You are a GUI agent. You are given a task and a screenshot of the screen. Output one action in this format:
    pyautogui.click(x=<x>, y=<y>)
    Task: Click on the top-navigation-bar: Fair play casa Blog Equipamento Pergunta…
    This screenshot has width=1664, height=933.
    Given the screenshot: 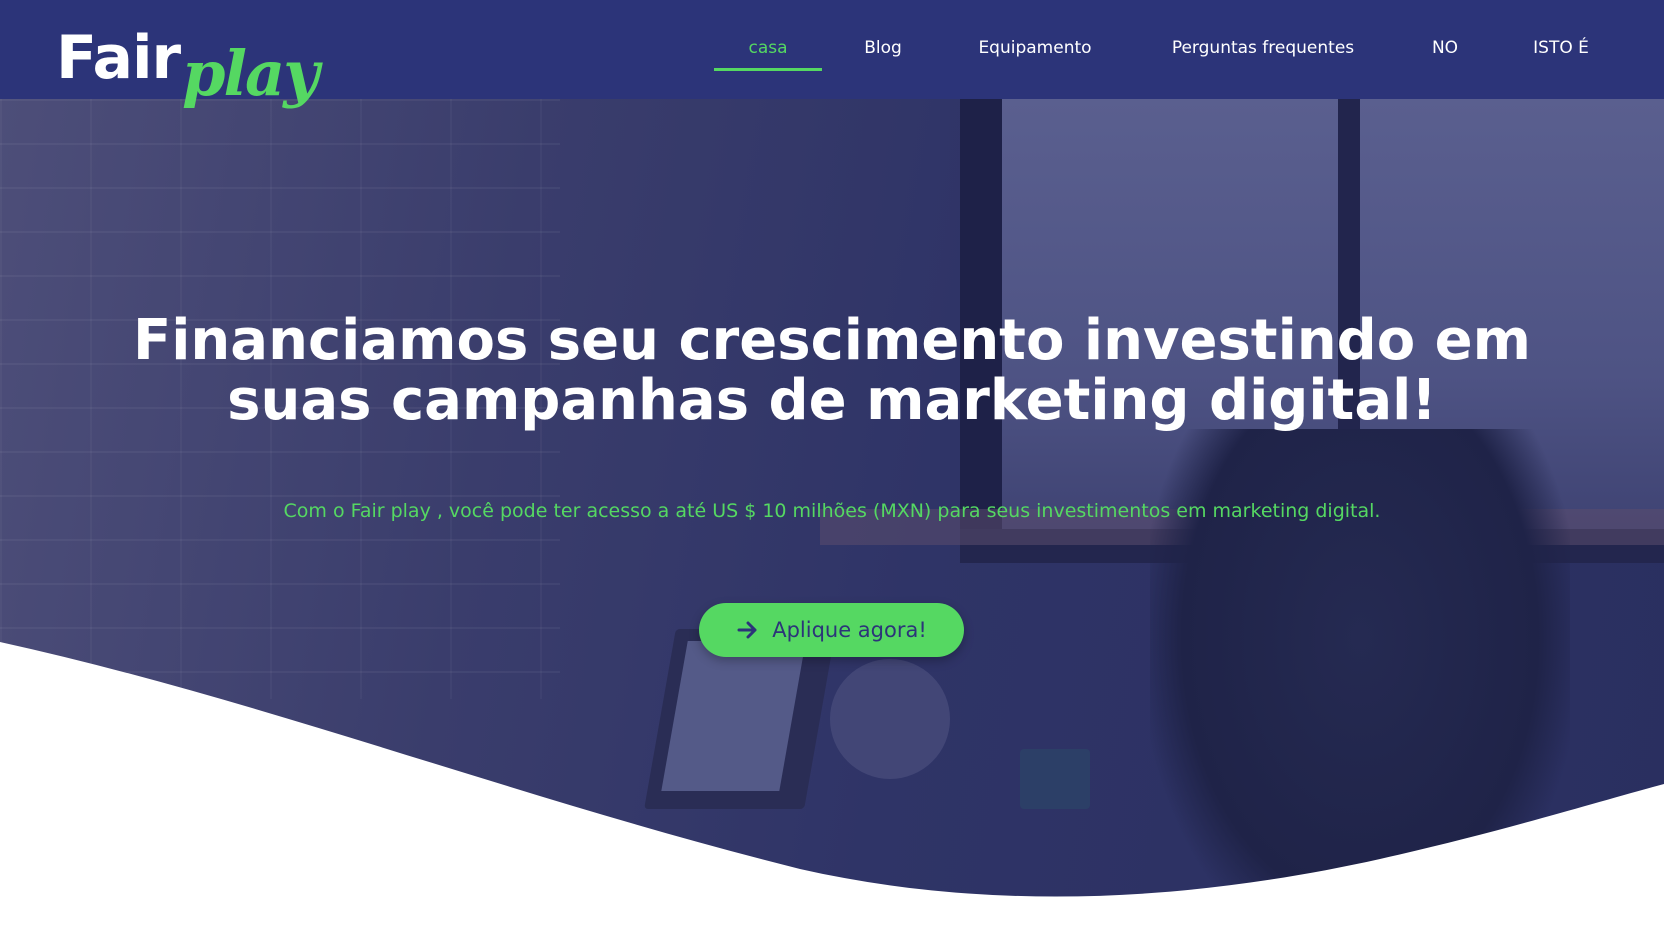 What is the action you would take?
    pyautogui.click(x=832, y=53)
    